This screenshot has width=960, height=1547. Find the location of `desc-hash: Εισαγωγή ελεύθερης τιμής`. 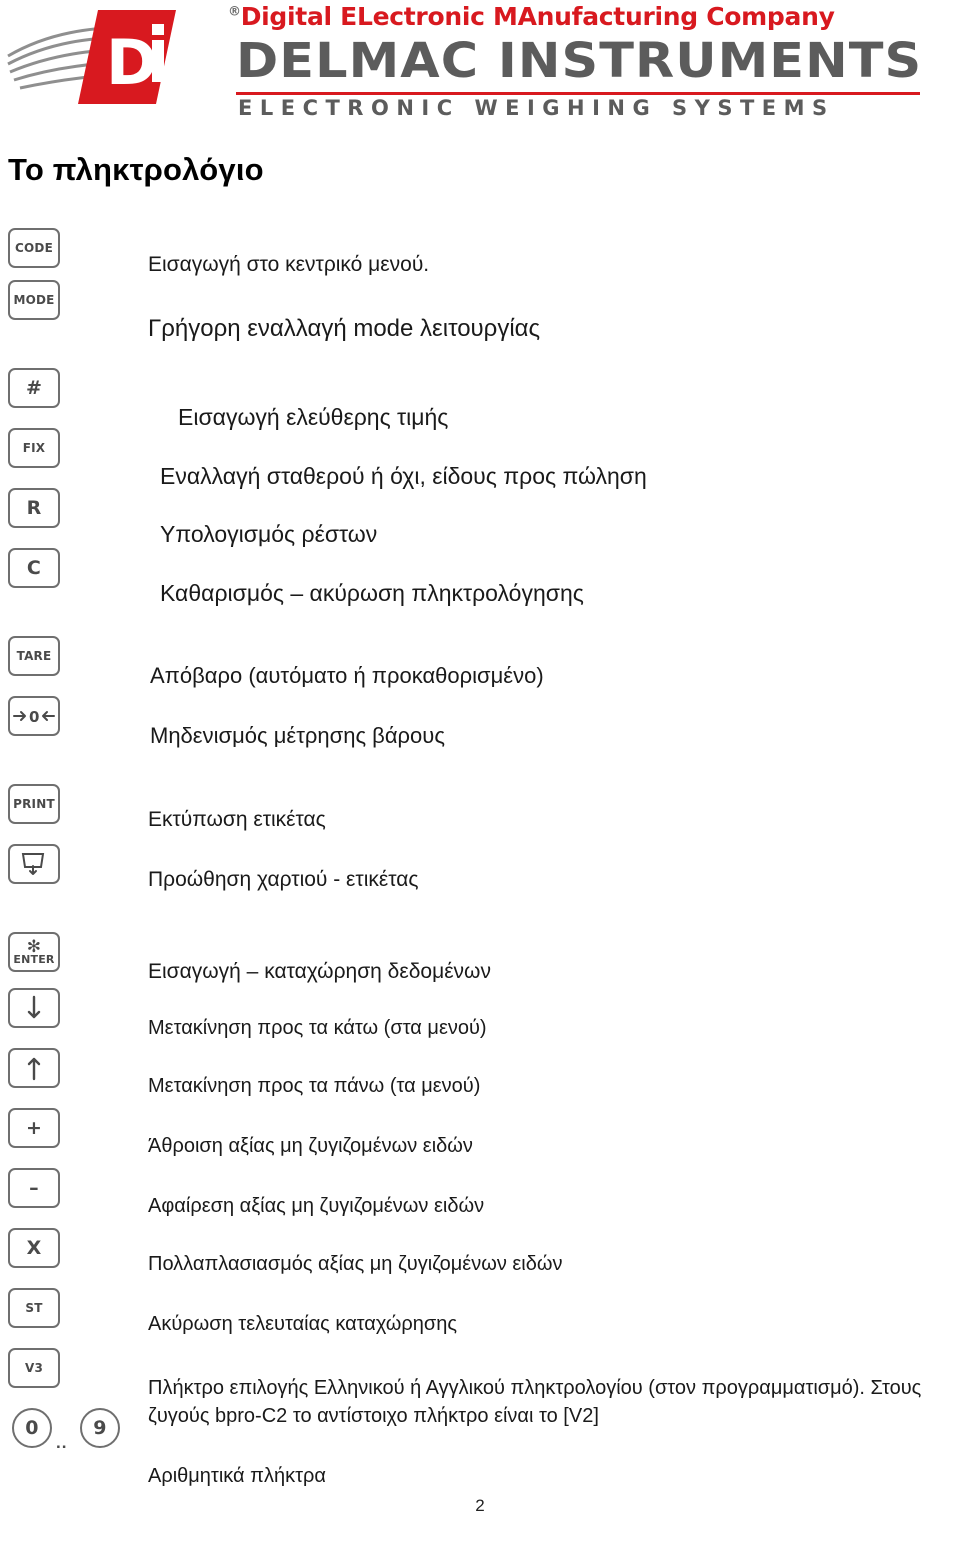

desc-hash: Εισαγωγή ελεύθερης τιμής is located at coordinates (313, 417).